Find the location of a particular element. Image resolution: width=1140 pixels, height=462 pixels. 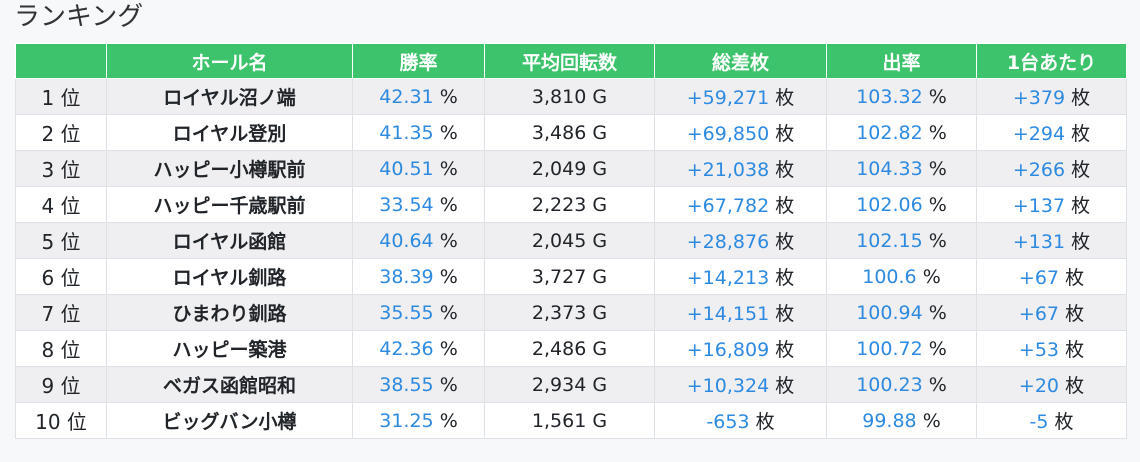

hall-name-cell: ロイヤル沼ノ端 is located at coordinates (229, 96).